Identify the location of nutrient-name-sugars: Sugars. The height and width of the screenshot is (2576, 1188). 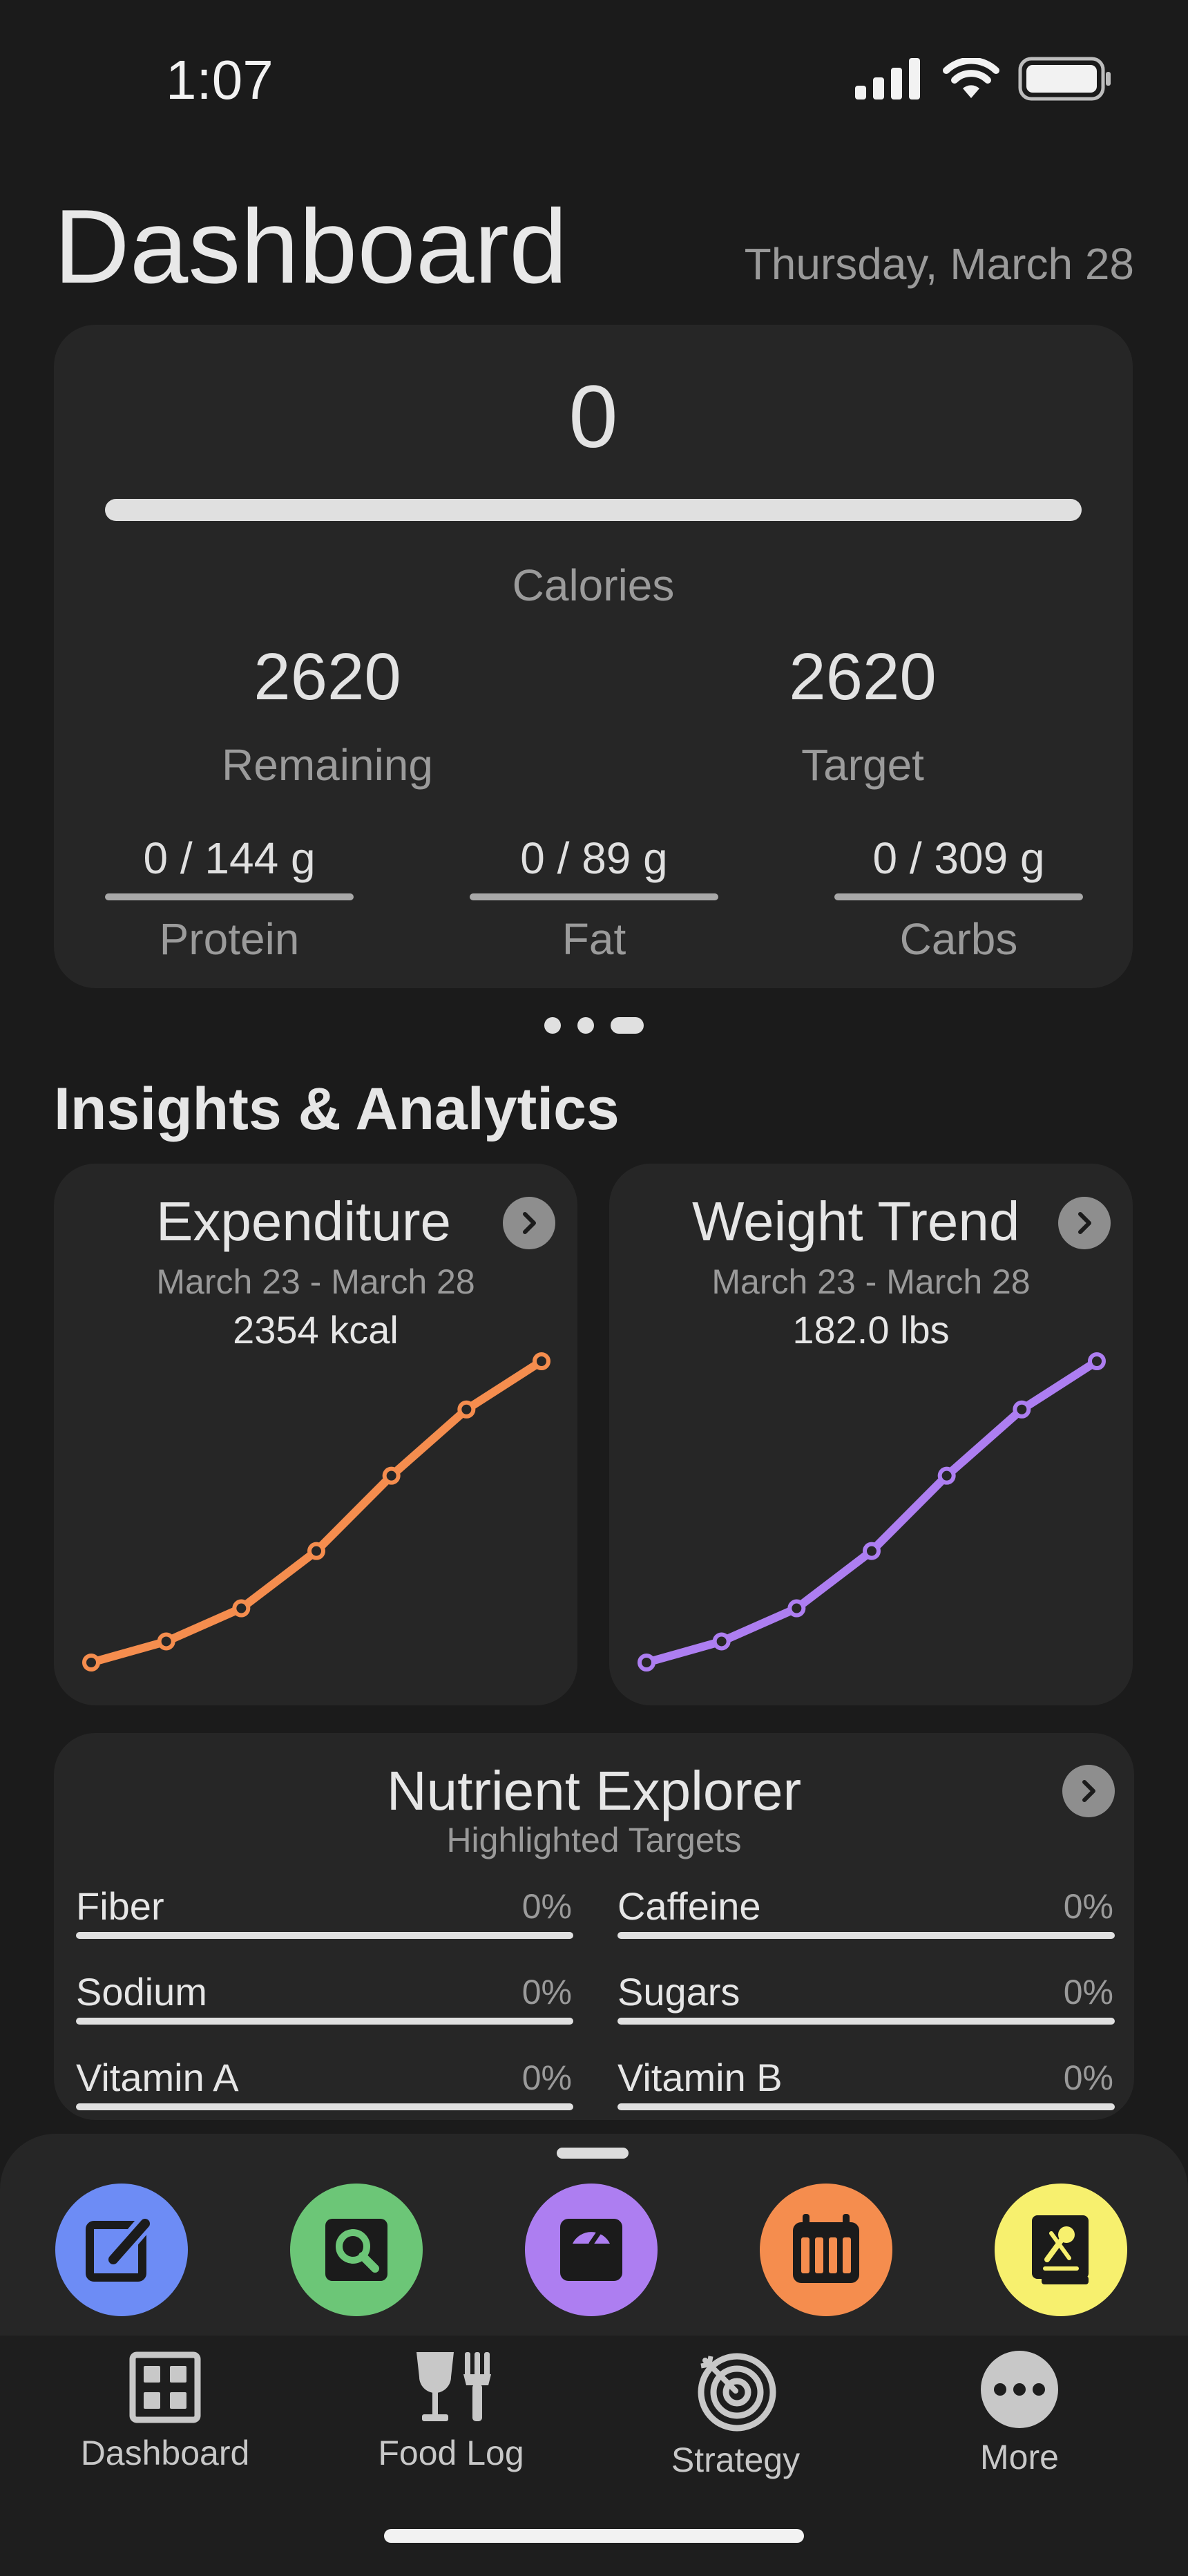
(678, 1992).